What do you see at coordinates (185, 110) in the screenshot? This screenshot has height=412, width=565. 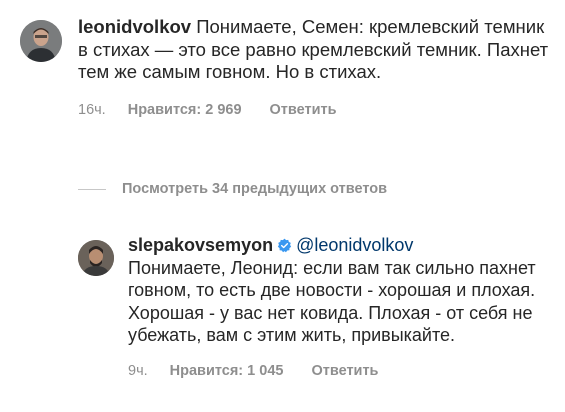 I see `likes-count: Нравится: 2 969` at bounding box center [185, 110].